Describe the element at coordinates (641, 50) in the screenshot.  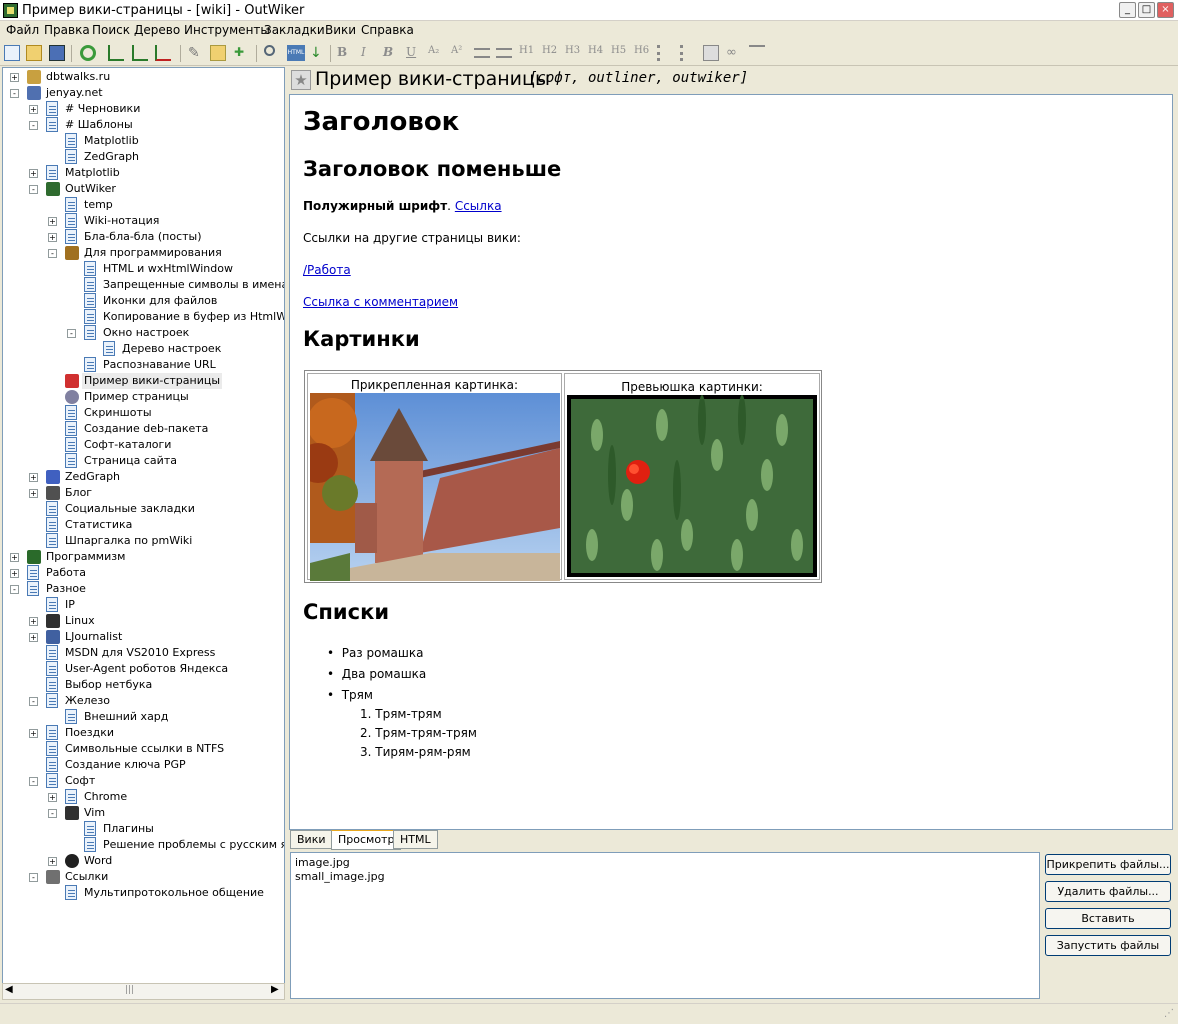
I see `heading6-button: H6` at that location.